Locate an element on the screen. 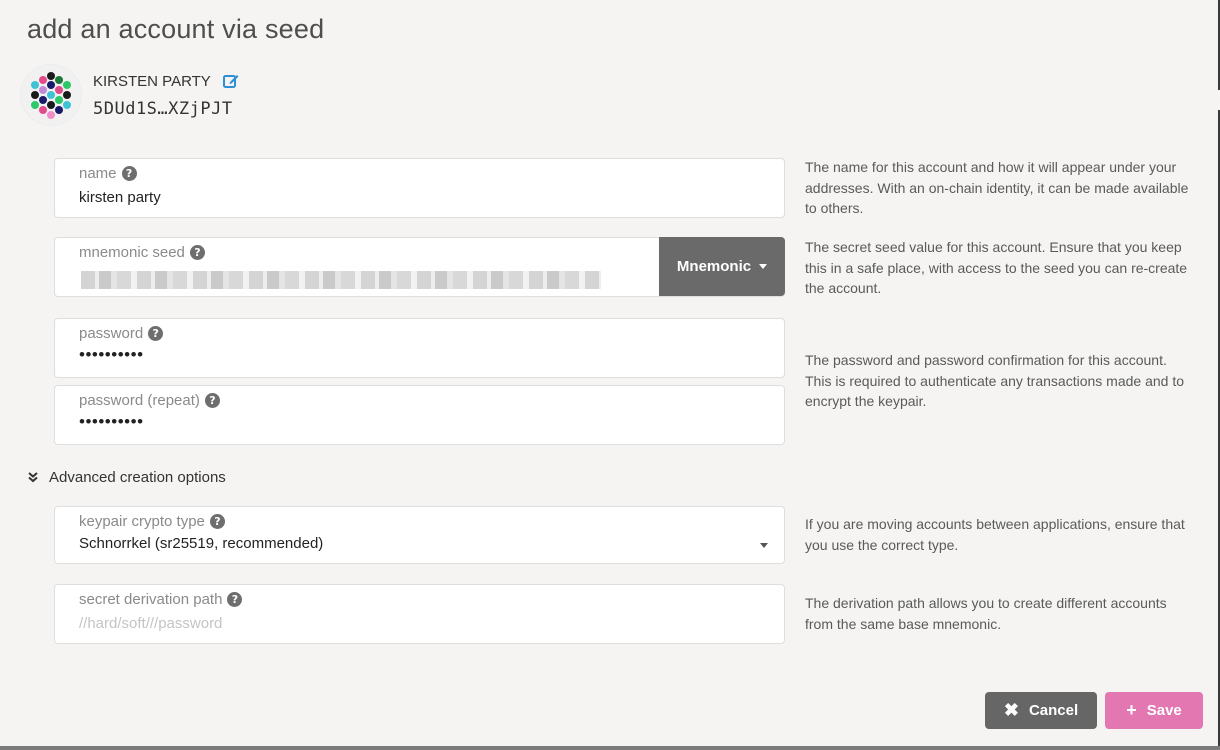  identicon-avatar is located at coordinates (51, 95).